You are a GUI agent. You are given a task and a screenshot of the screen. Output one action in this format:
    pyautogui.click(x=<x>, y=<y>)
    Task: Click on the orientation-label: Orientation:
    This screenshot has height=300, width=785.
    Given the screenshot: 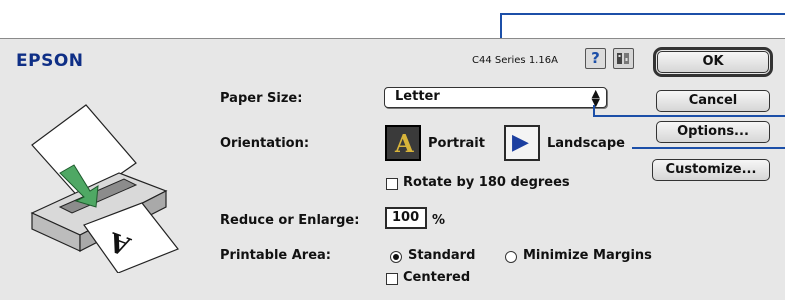 What is the action you would take?
    pyautogui.click(x=265, y=143)
    